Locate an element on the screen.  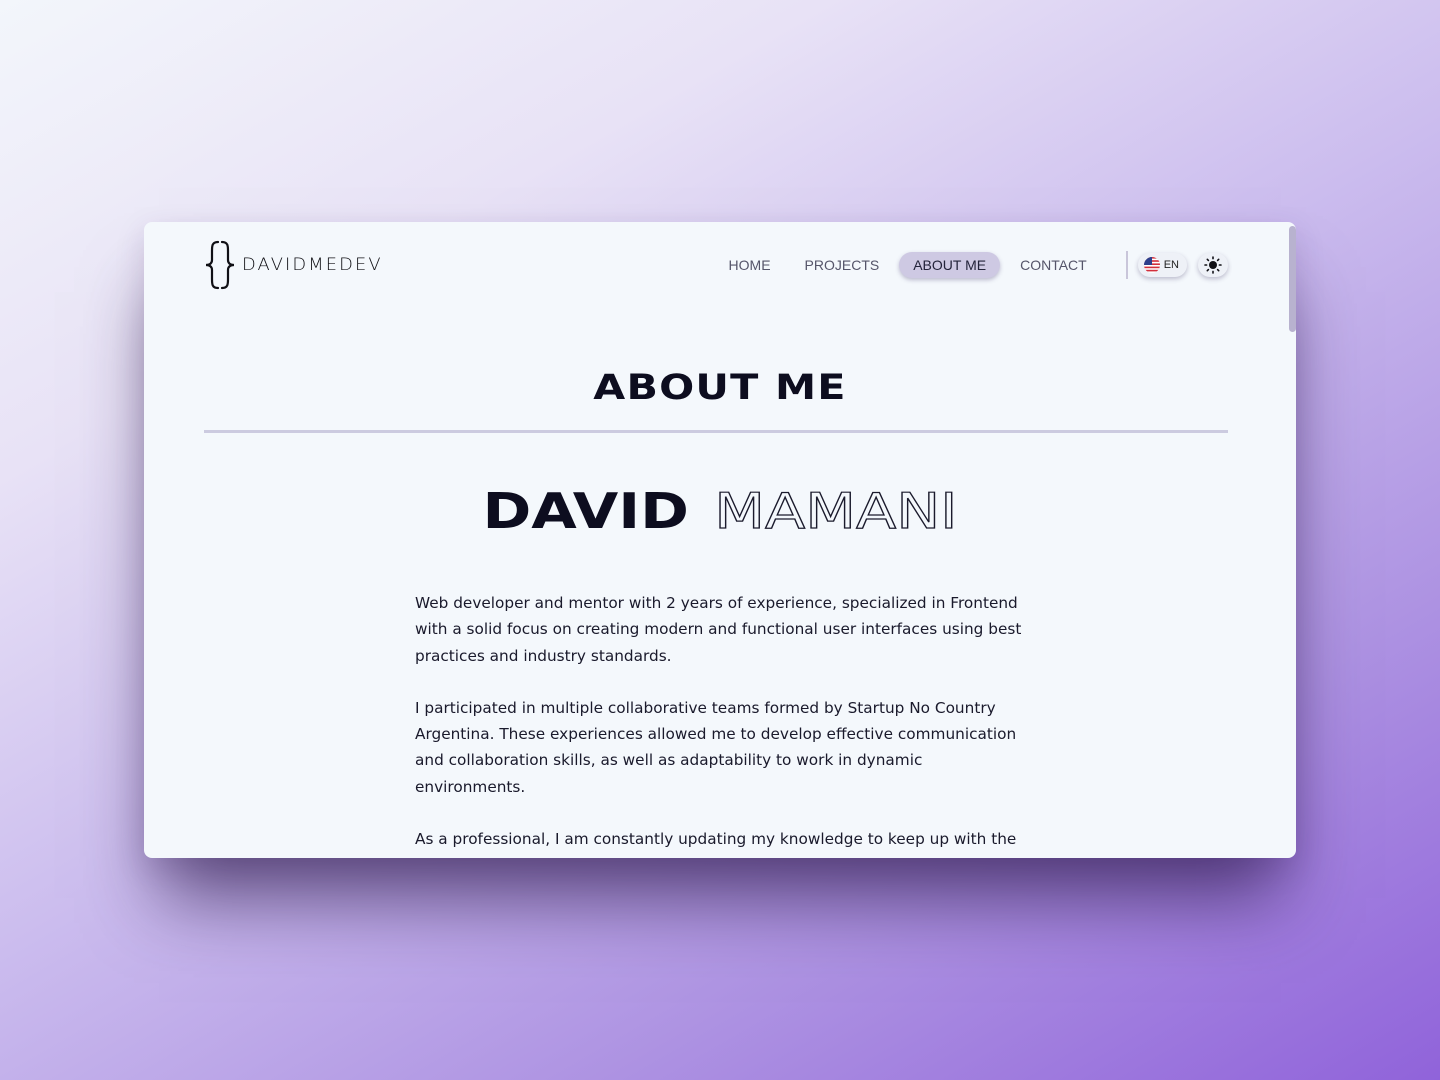
nav-links: HOME PROJECTS ABOUT ME CONTACT EN is located at coordinates (970, 265).